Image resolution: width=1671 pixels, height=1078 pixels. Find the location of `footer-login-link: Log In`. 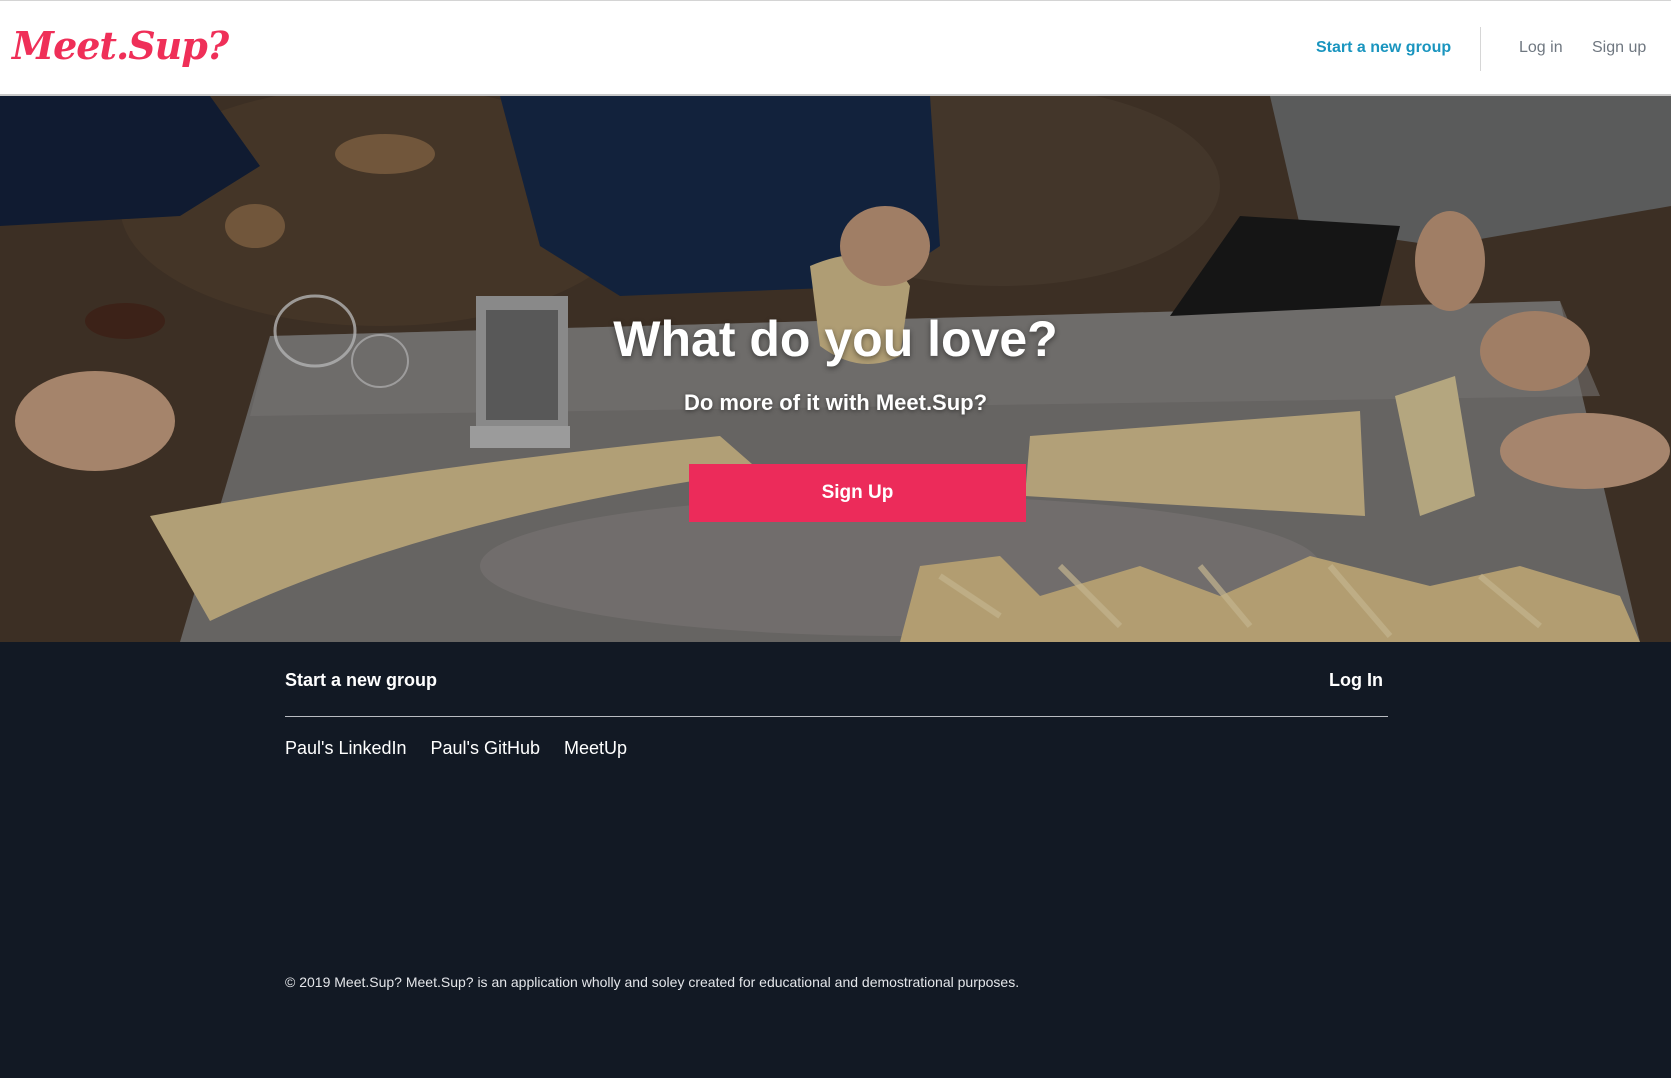

footer-login-link: Log In is located at coordinates (1356, 680).